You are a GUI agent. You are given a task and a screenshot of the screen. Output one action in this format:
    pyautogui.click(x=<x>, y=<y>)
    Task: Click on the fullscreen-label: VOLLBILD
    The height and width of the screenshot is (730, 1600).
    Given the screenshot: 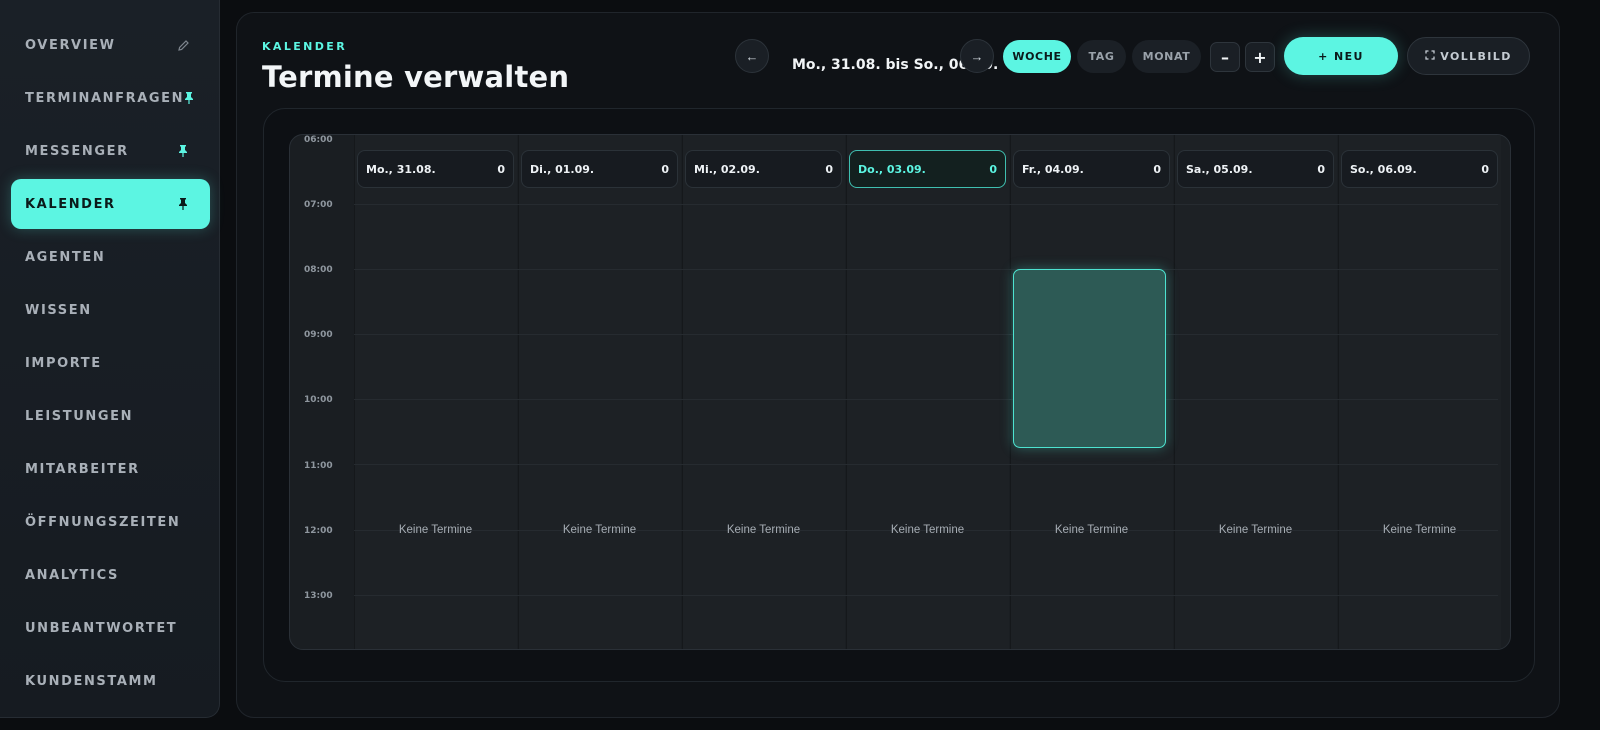 What is the action you would take?
    pyautogui.click(x=1476, y=56)
    